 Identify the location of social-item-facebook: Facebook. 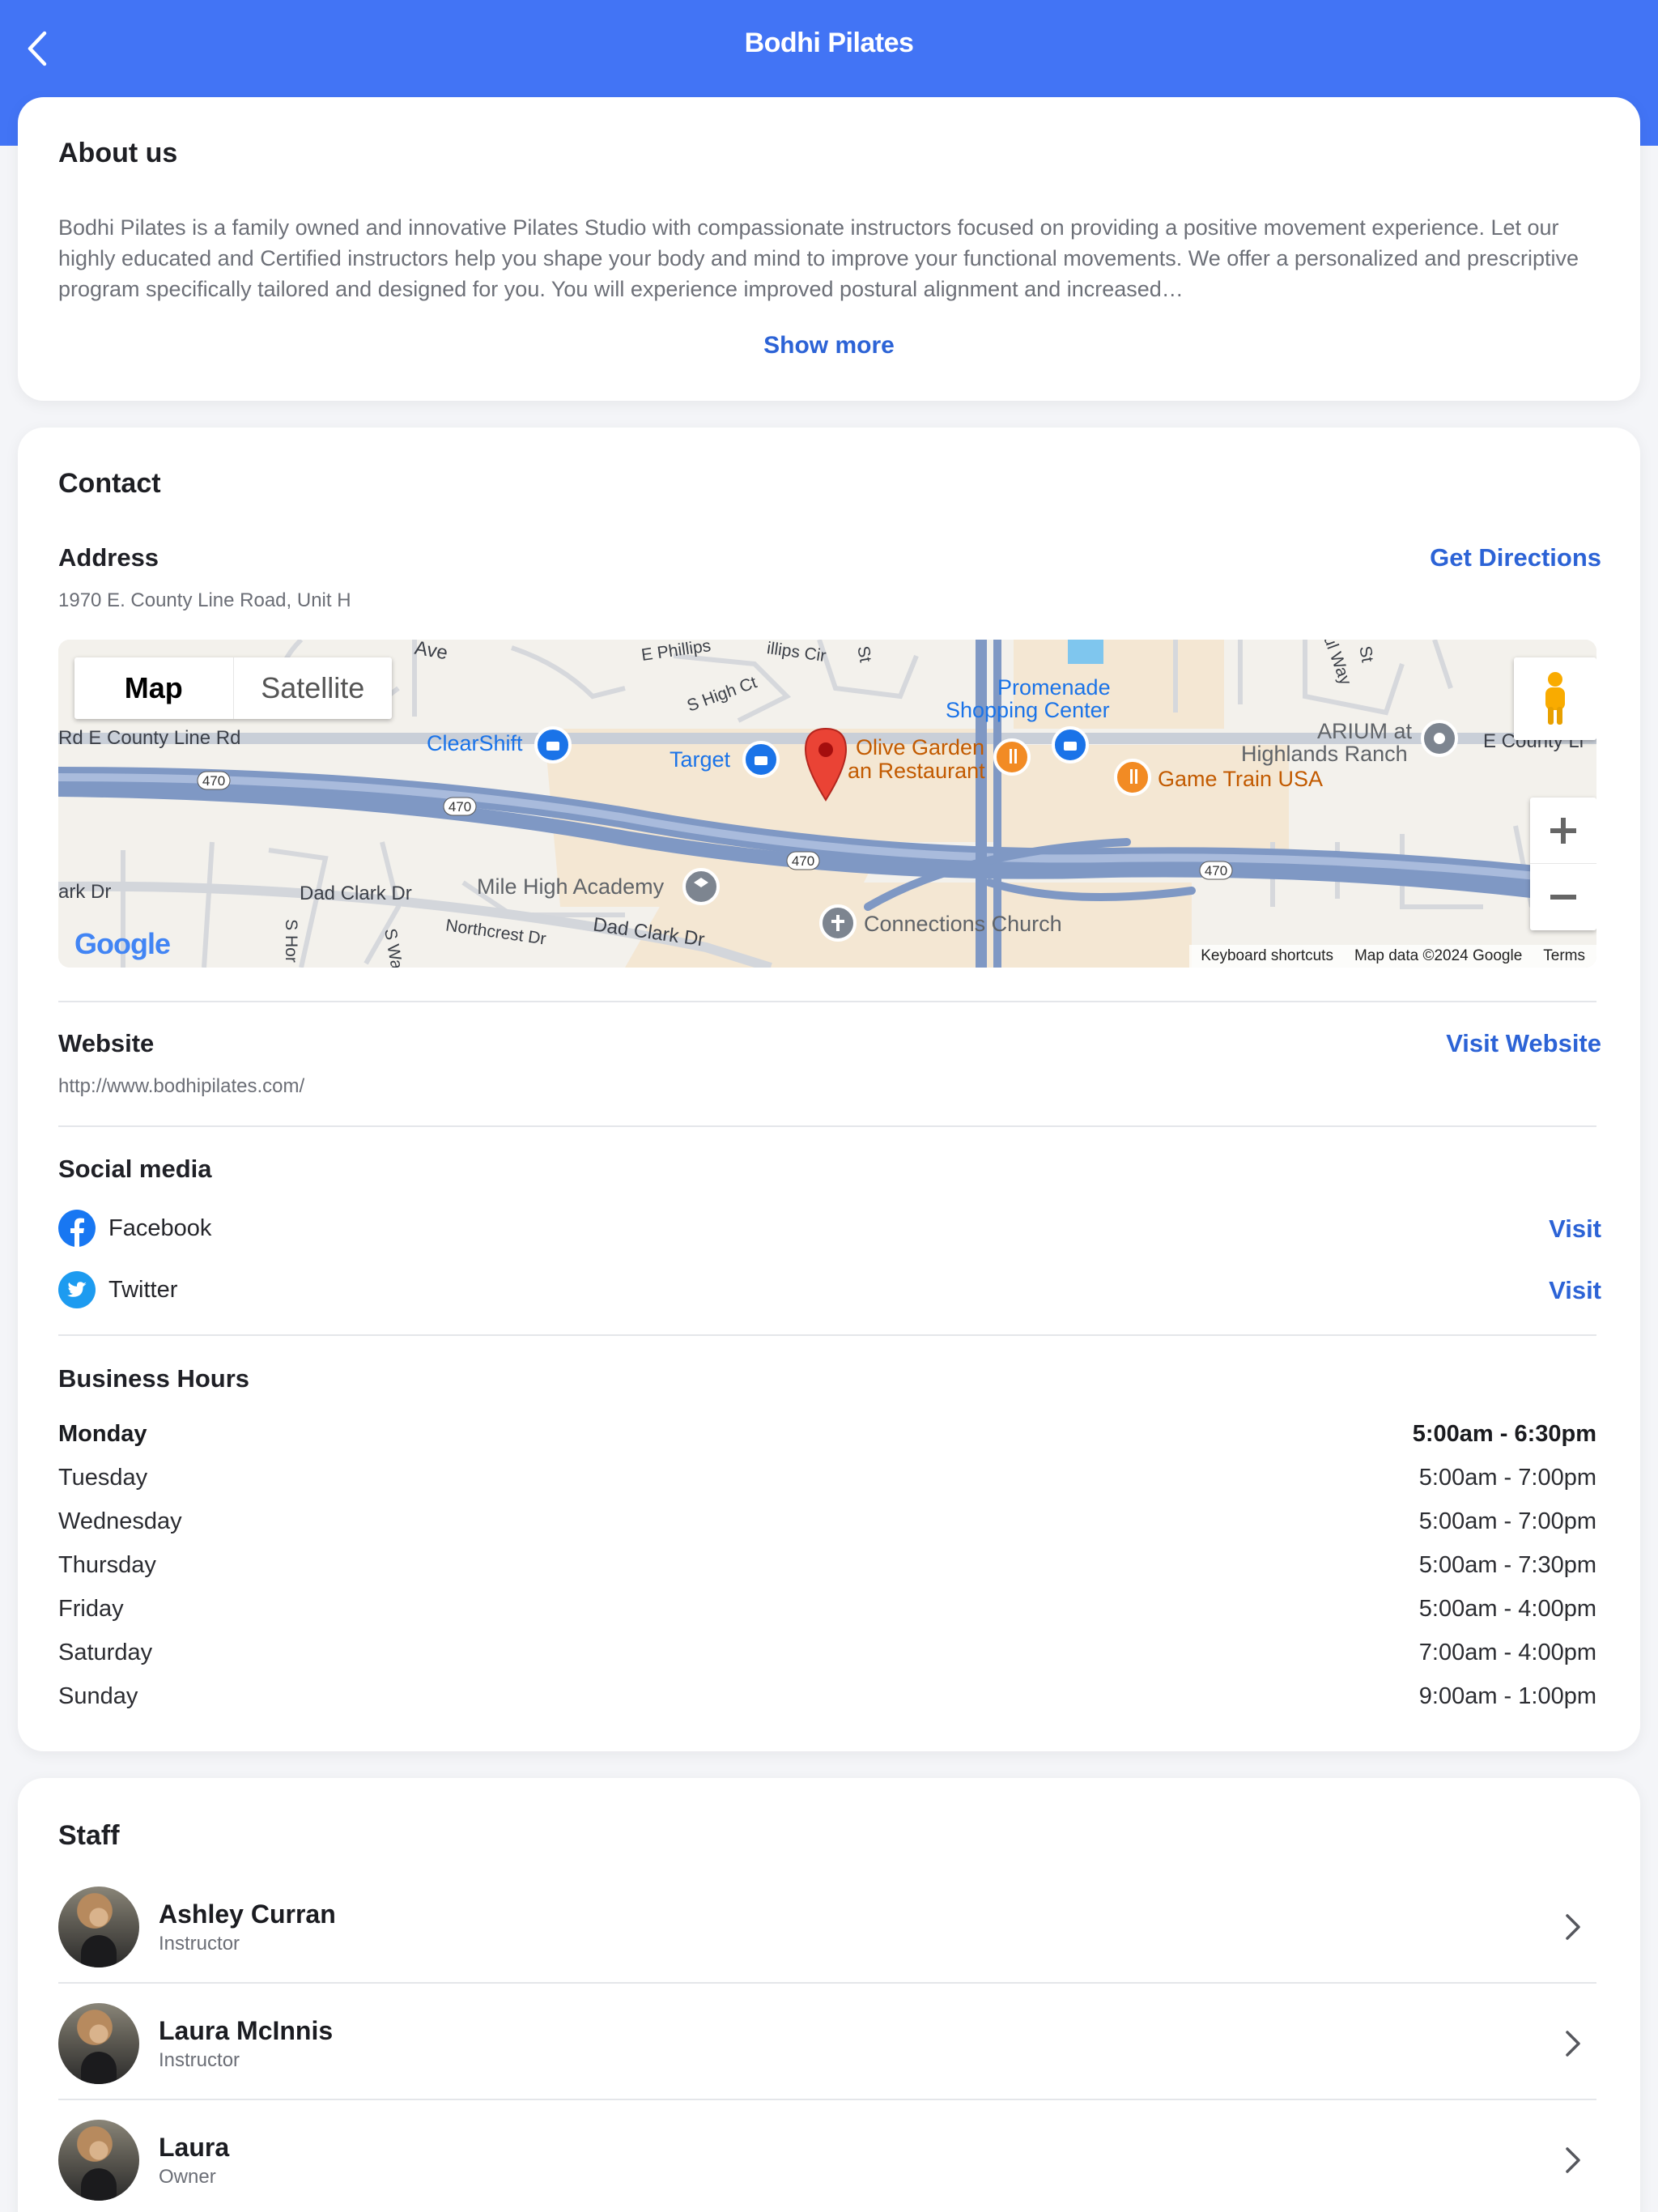
(134, 1229).